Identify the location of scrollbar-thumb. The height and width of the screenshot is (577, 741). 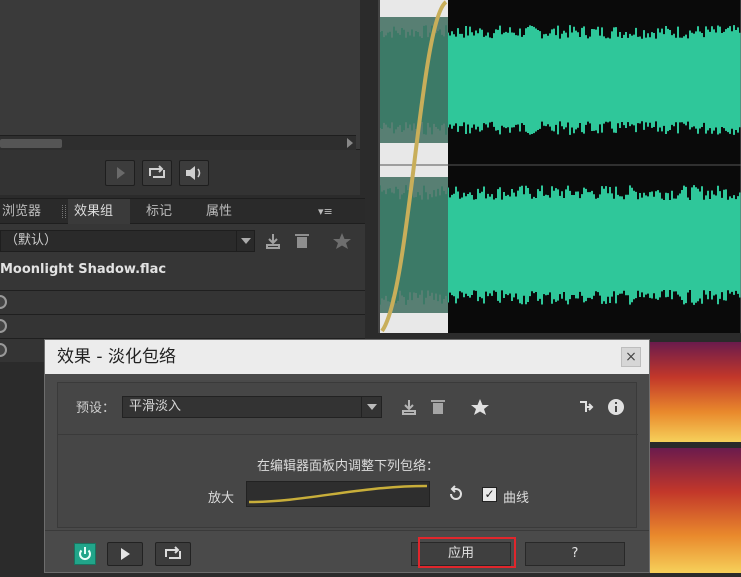
(31, 143).